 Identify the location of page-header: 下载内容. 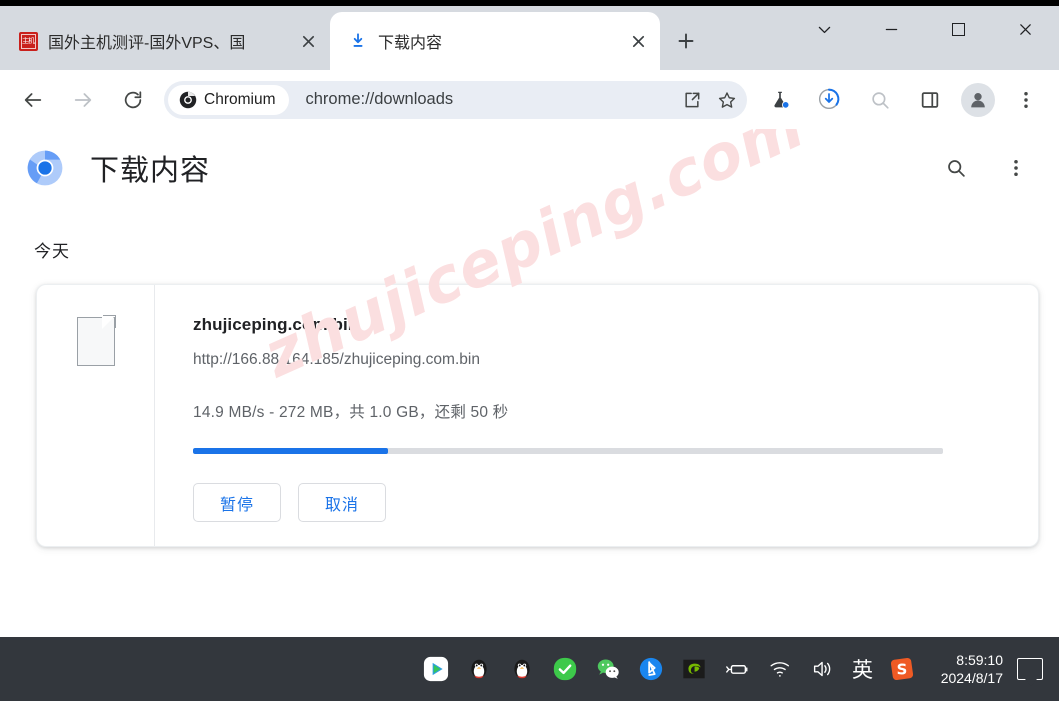
(529, 168).